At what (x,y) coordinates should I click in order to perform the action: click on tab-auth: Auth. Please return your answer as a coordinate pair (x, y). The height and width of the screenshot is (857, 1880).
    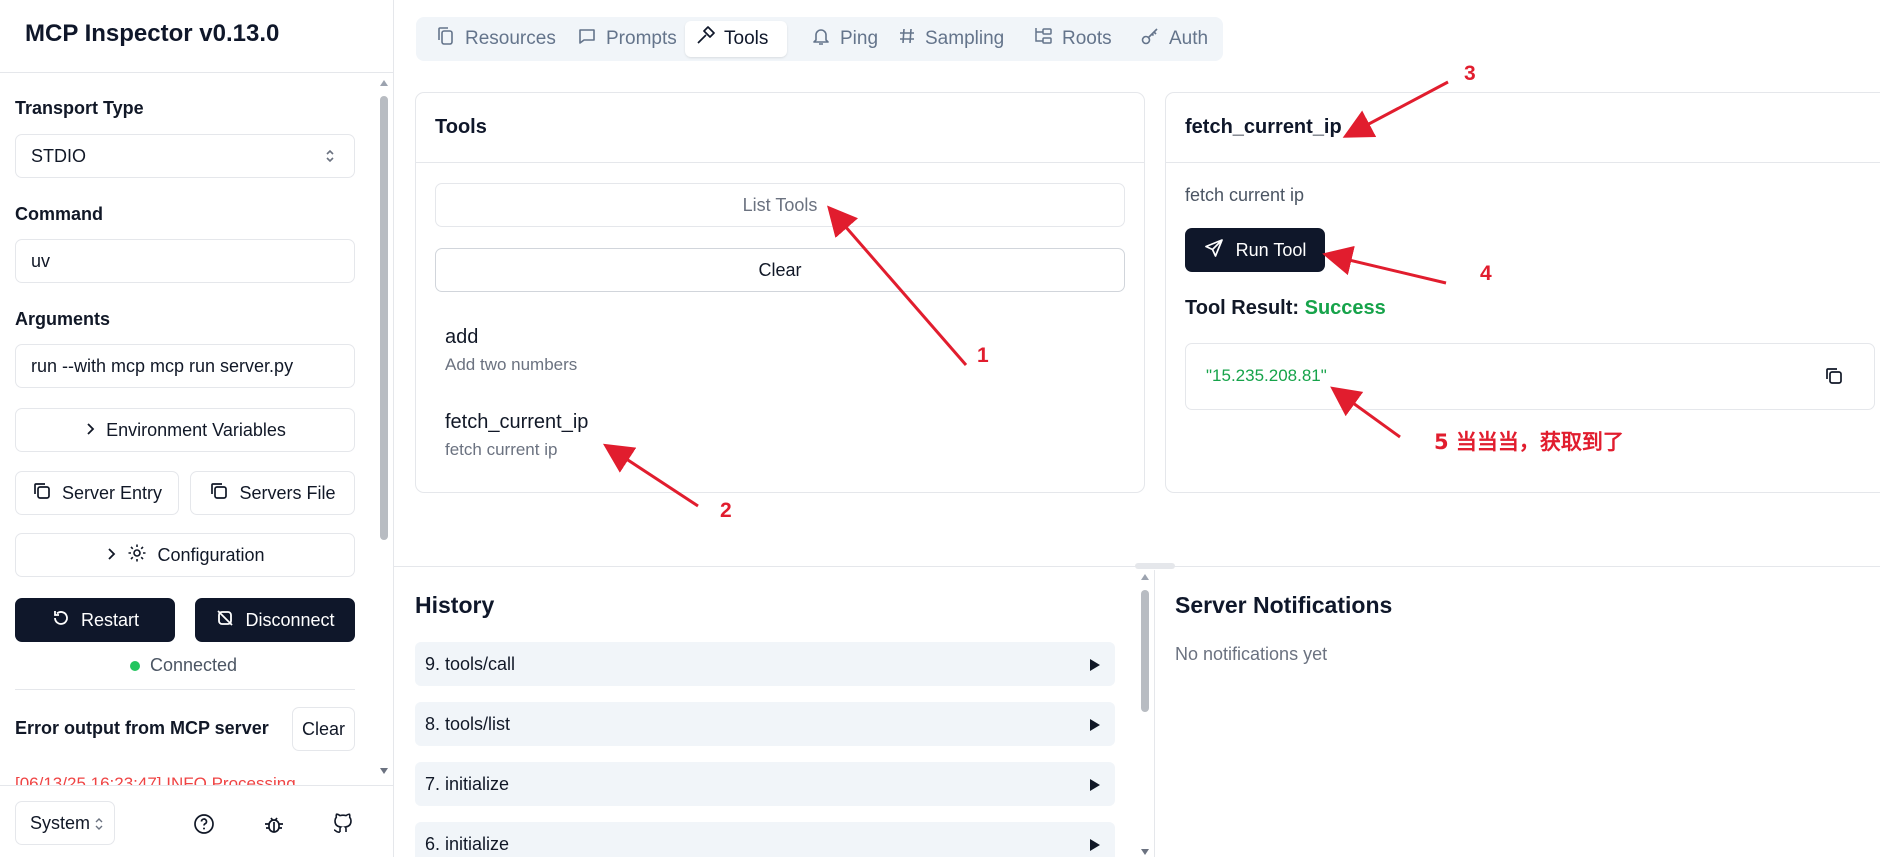
    Looking at the image, I should click on (1174, 39).